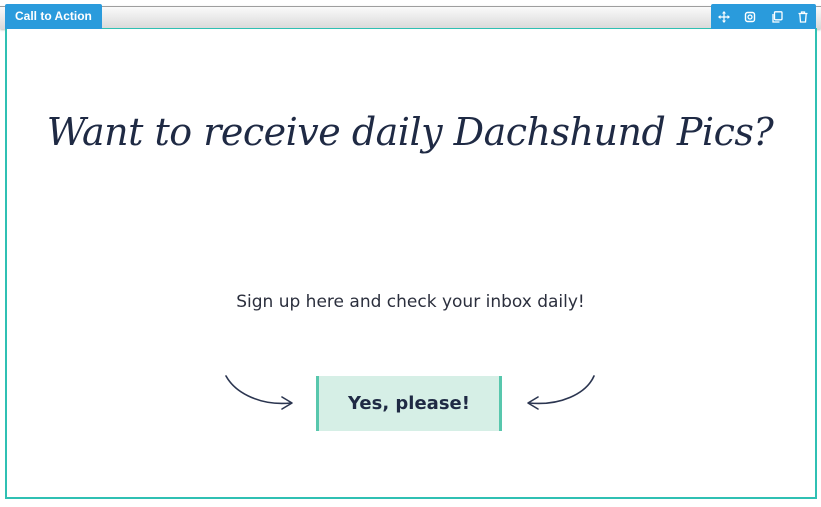 This screenshot has height=507, width=821. Describe the element at coordinates (803, 17) in the screenshot. I see `delete-icon` at that location.